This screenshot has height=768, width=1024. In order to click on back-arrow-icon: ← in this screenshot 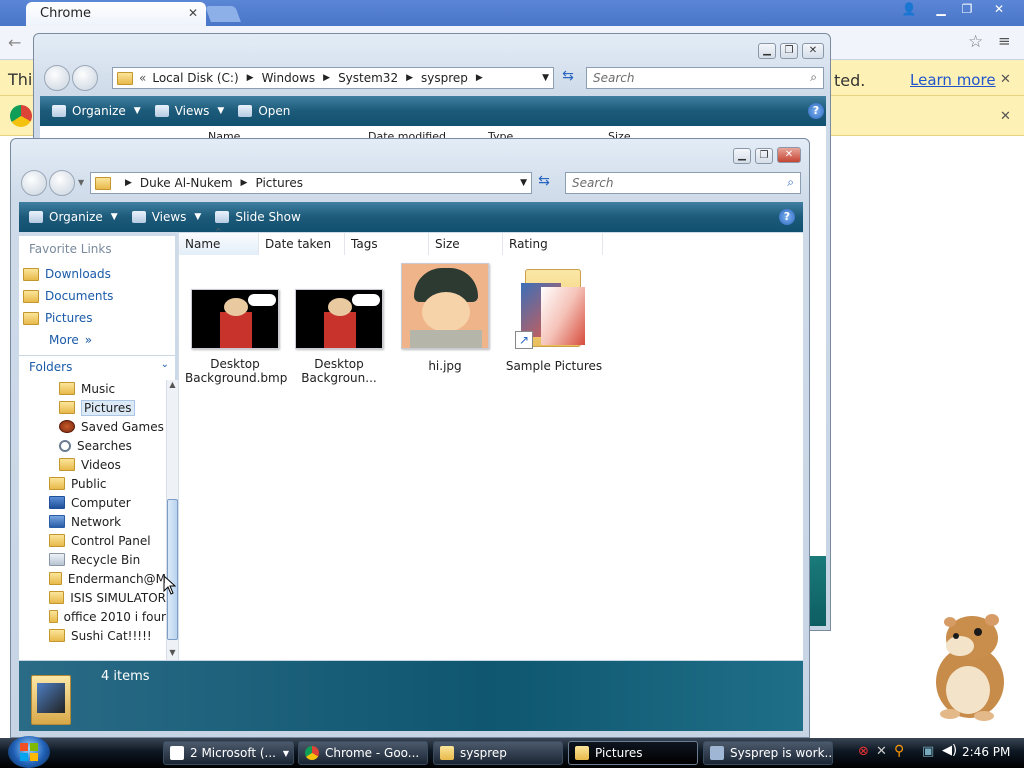, I will do `click(14, 42)`.